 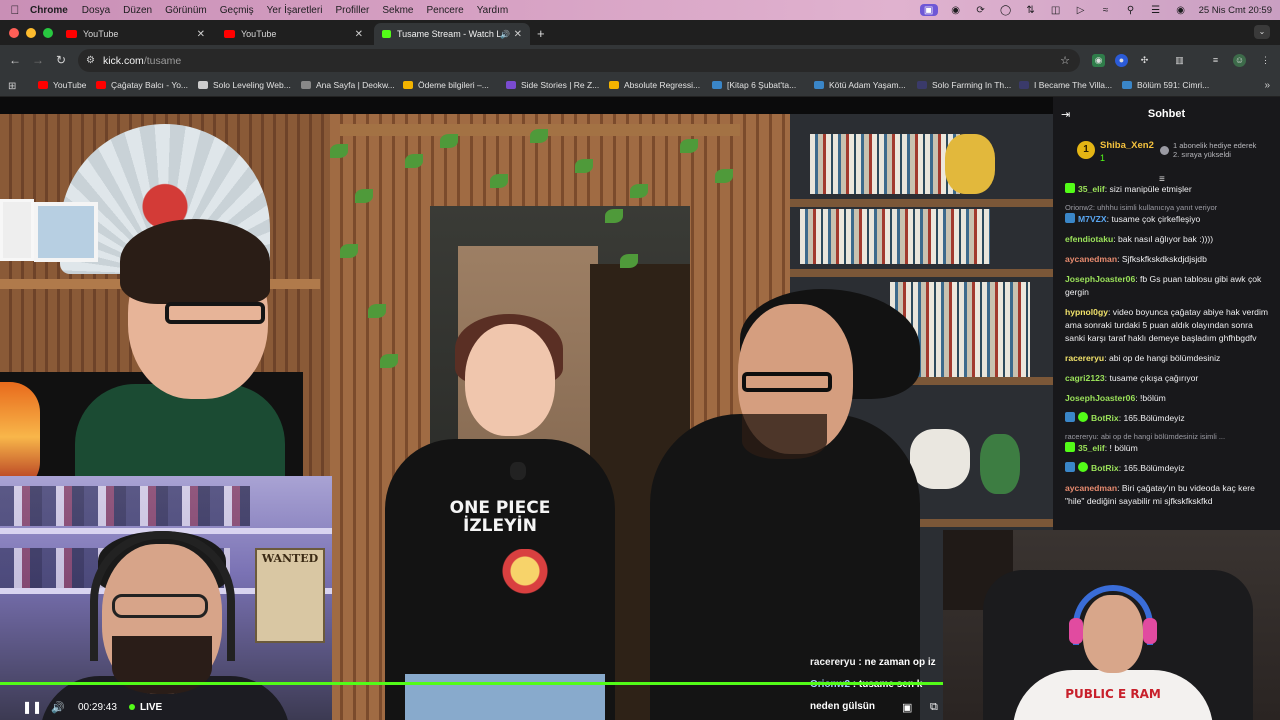 What do you see at coordinates (49, 10) in the screenshot?
I see `menu-app-name: Chrome` at bounding box center [49, 10].